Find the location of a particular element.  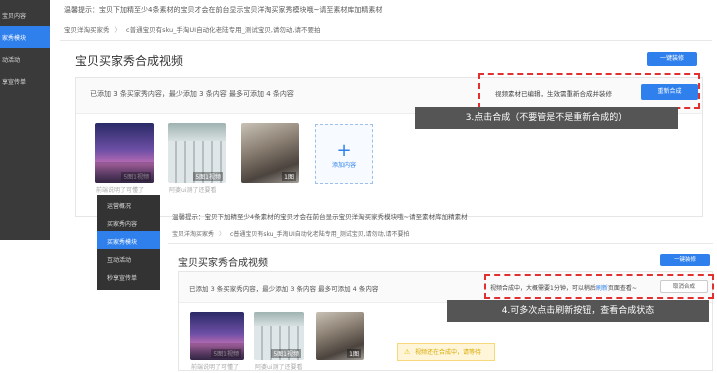

synthesizing-status-text: 视频合成中，大概需要1分钟，可以稍后刷新页面查看~ is located at coordinates (563, 287).